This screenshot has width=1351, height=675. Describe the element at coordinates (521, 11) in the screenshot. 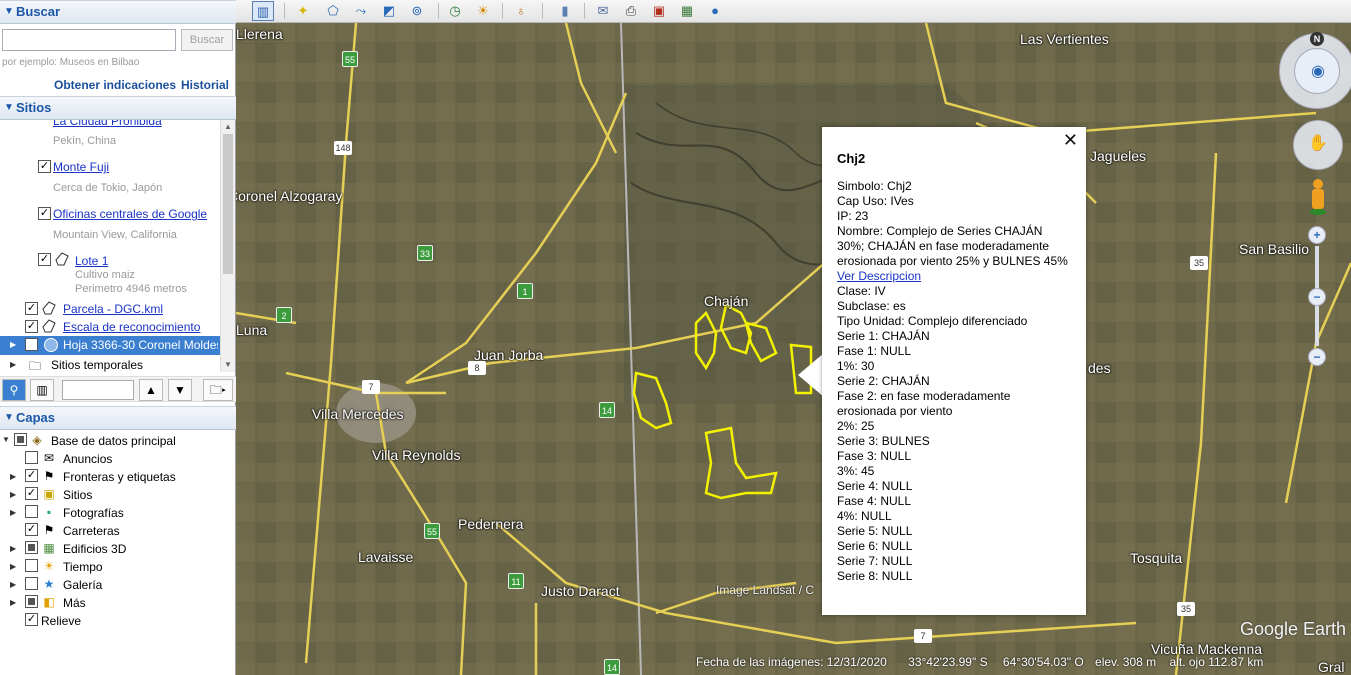

I see `planets-icon: ♁` at that location.